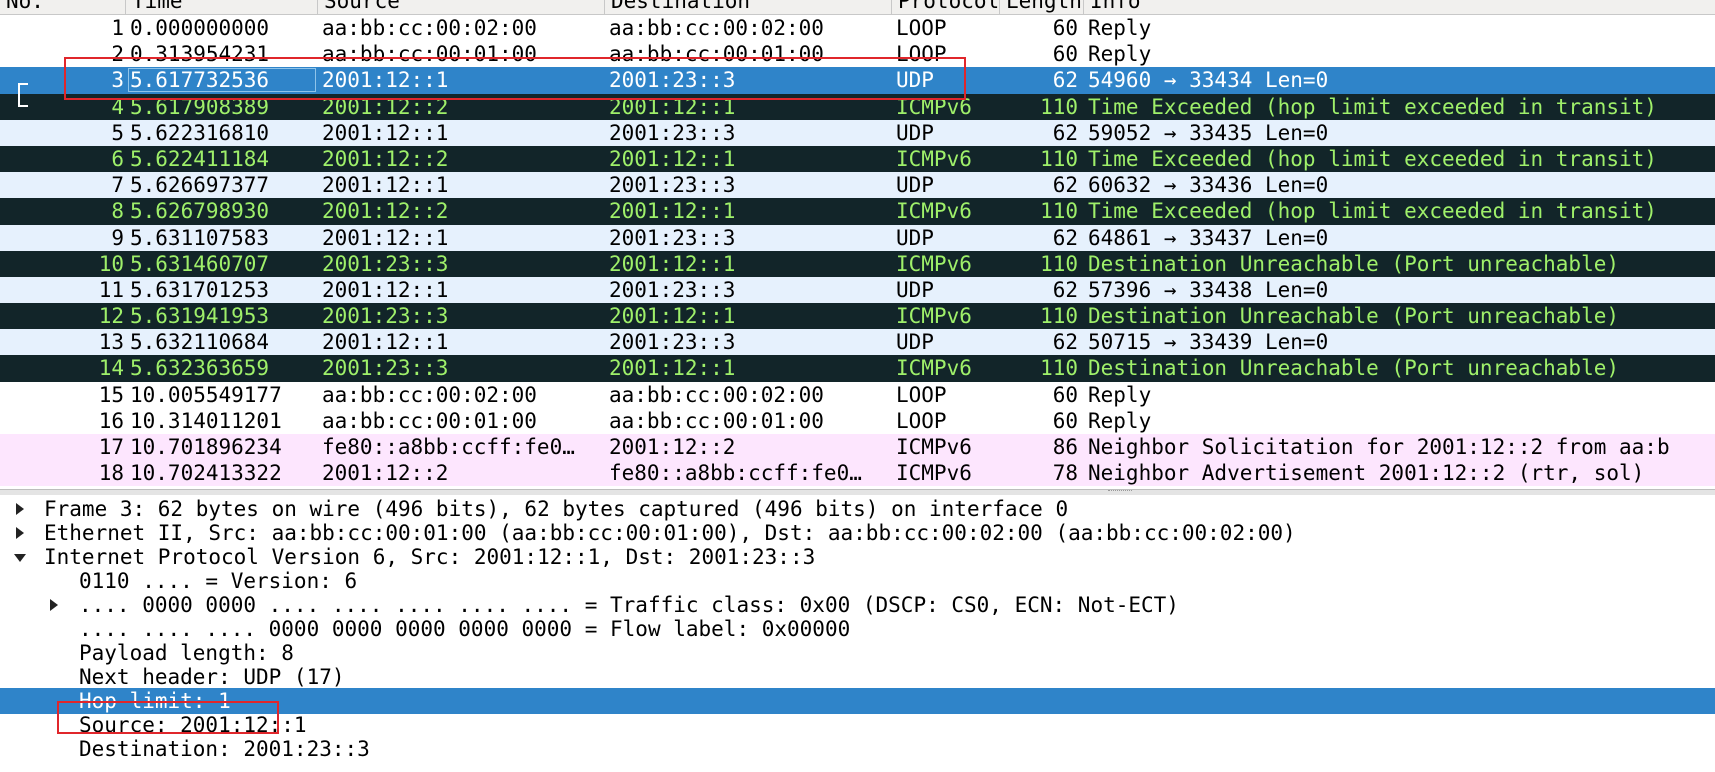  What do you see at coordinates (63, 7) in the screenshot?
I see `column-header-no: No.` at bounding box center [63, 7].